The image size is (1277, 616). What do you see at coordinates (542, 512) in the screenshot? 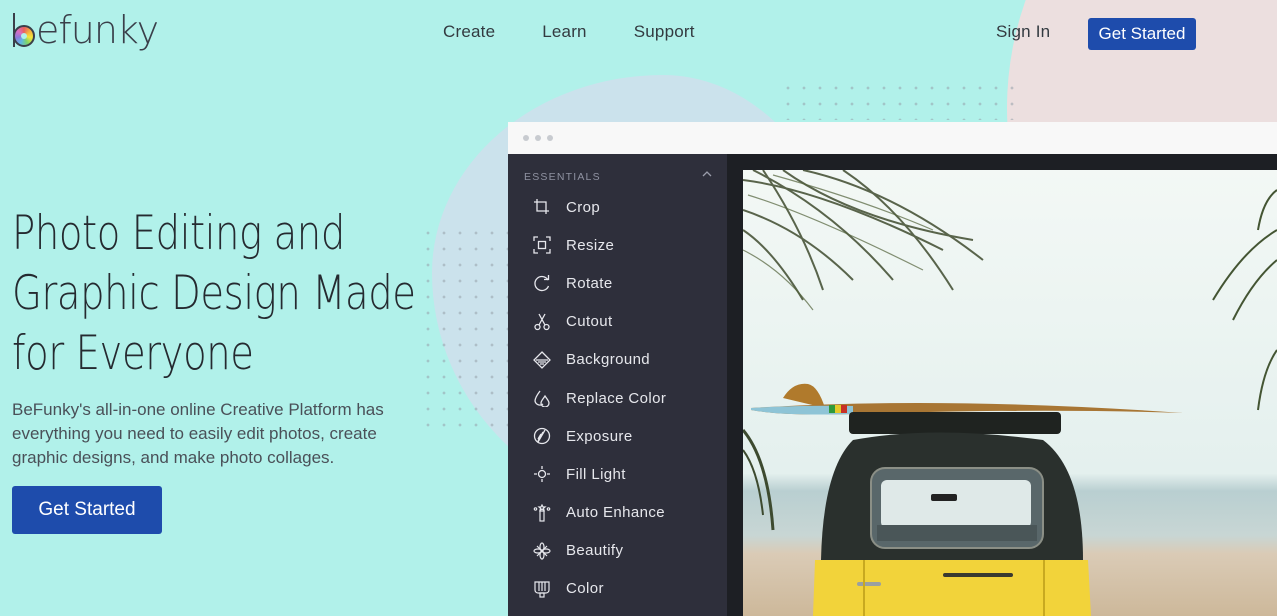
I see `magic-wand-icon` at bounding box center [542, 512].